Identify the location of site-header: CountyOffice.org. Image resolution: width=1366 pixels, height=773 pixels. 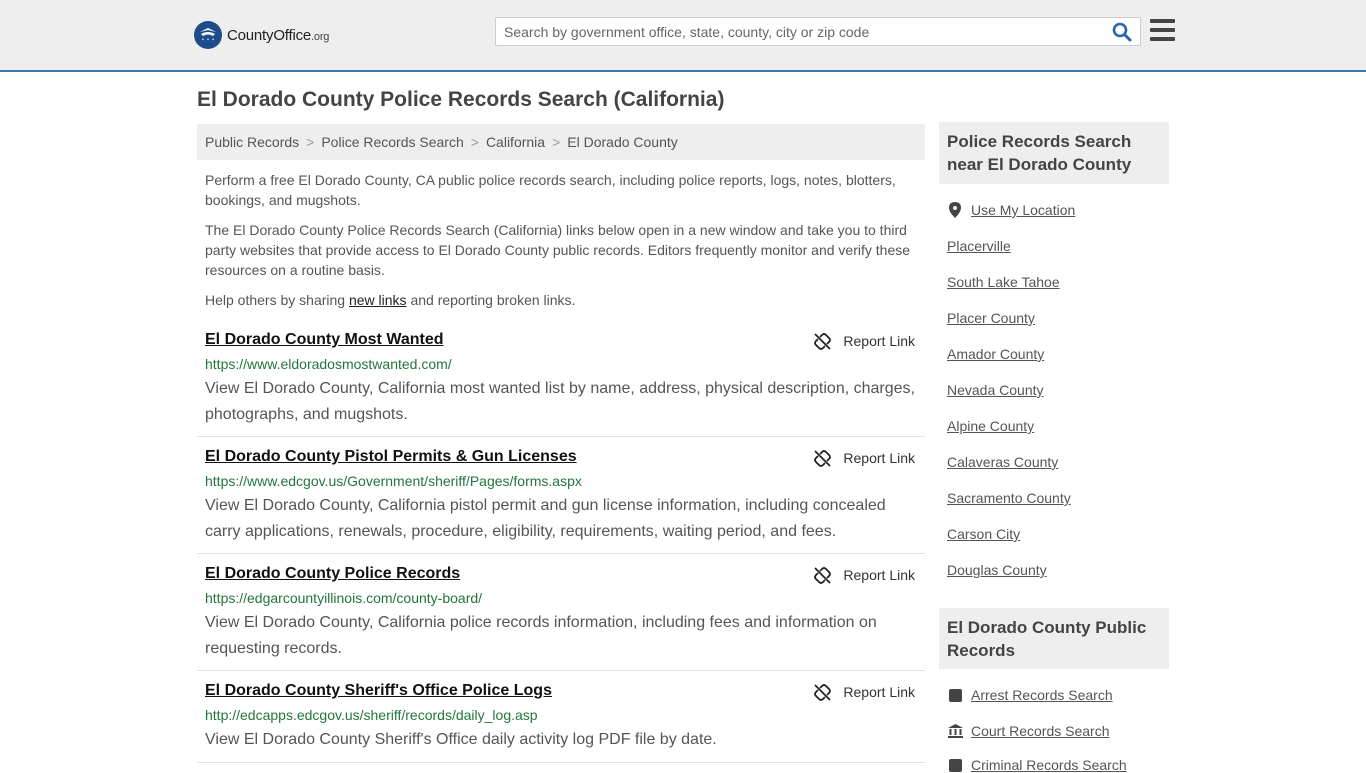
(683, 36).